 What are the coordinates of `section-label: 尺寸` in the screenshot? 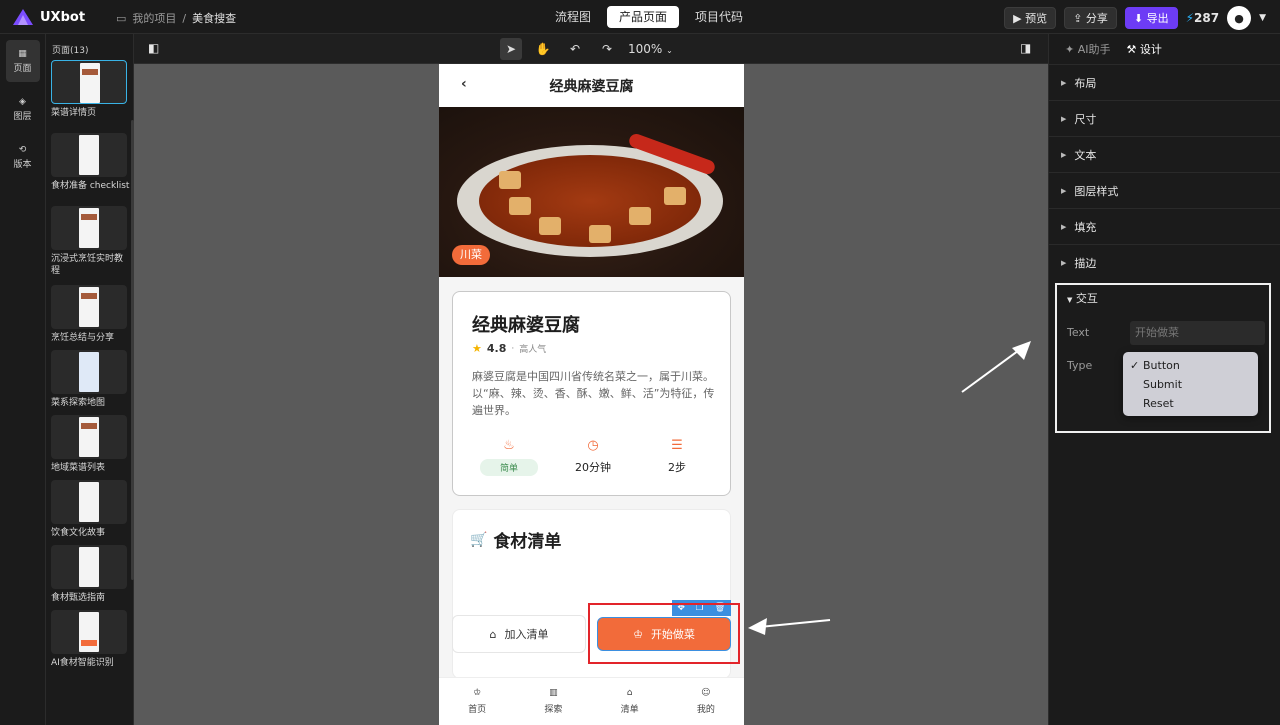 It's located at (1085, 119).